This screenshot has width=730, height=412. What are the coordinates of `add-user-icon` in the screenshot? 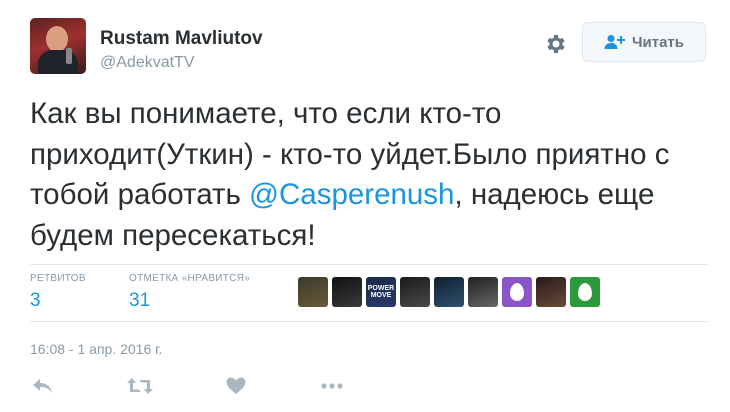 It's located at (614, 42).